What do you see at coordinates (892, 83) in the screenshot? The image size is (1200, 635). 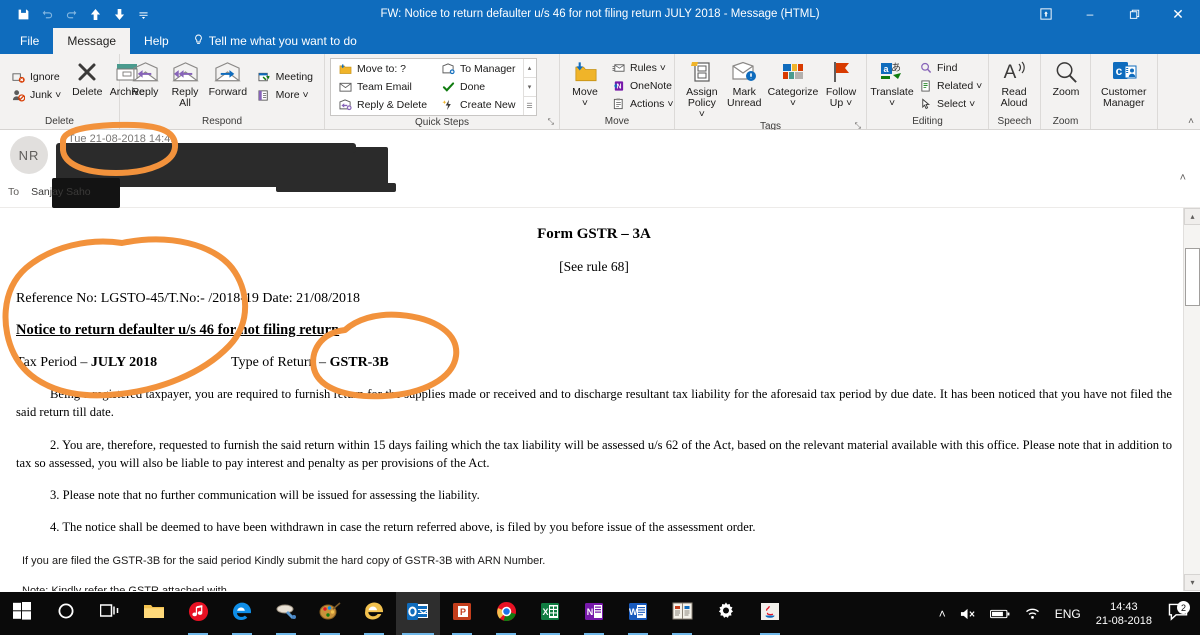 I see `translate-button: aあ Translate ˅` at bounding box center [892, 83].